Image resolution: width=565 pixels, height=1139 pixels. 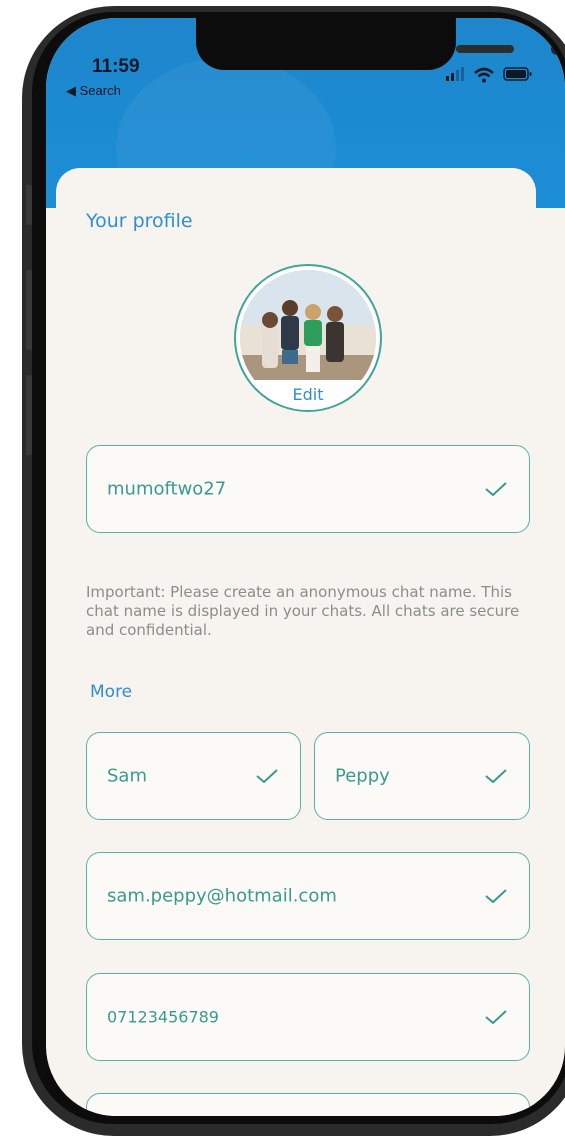 What do you see at coordinates (362, 776) in the screenshot?
I see `last-name-value: Peppy` at bounding box center [362, 776].